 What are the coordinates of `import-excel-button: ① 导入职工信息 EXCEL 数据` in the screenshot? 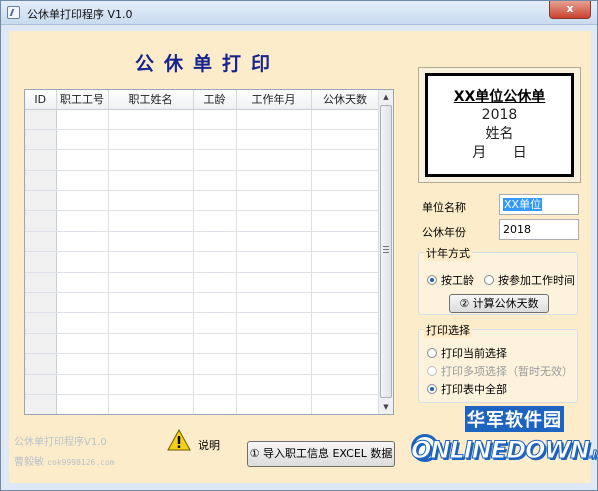 It's located at (321, 454).